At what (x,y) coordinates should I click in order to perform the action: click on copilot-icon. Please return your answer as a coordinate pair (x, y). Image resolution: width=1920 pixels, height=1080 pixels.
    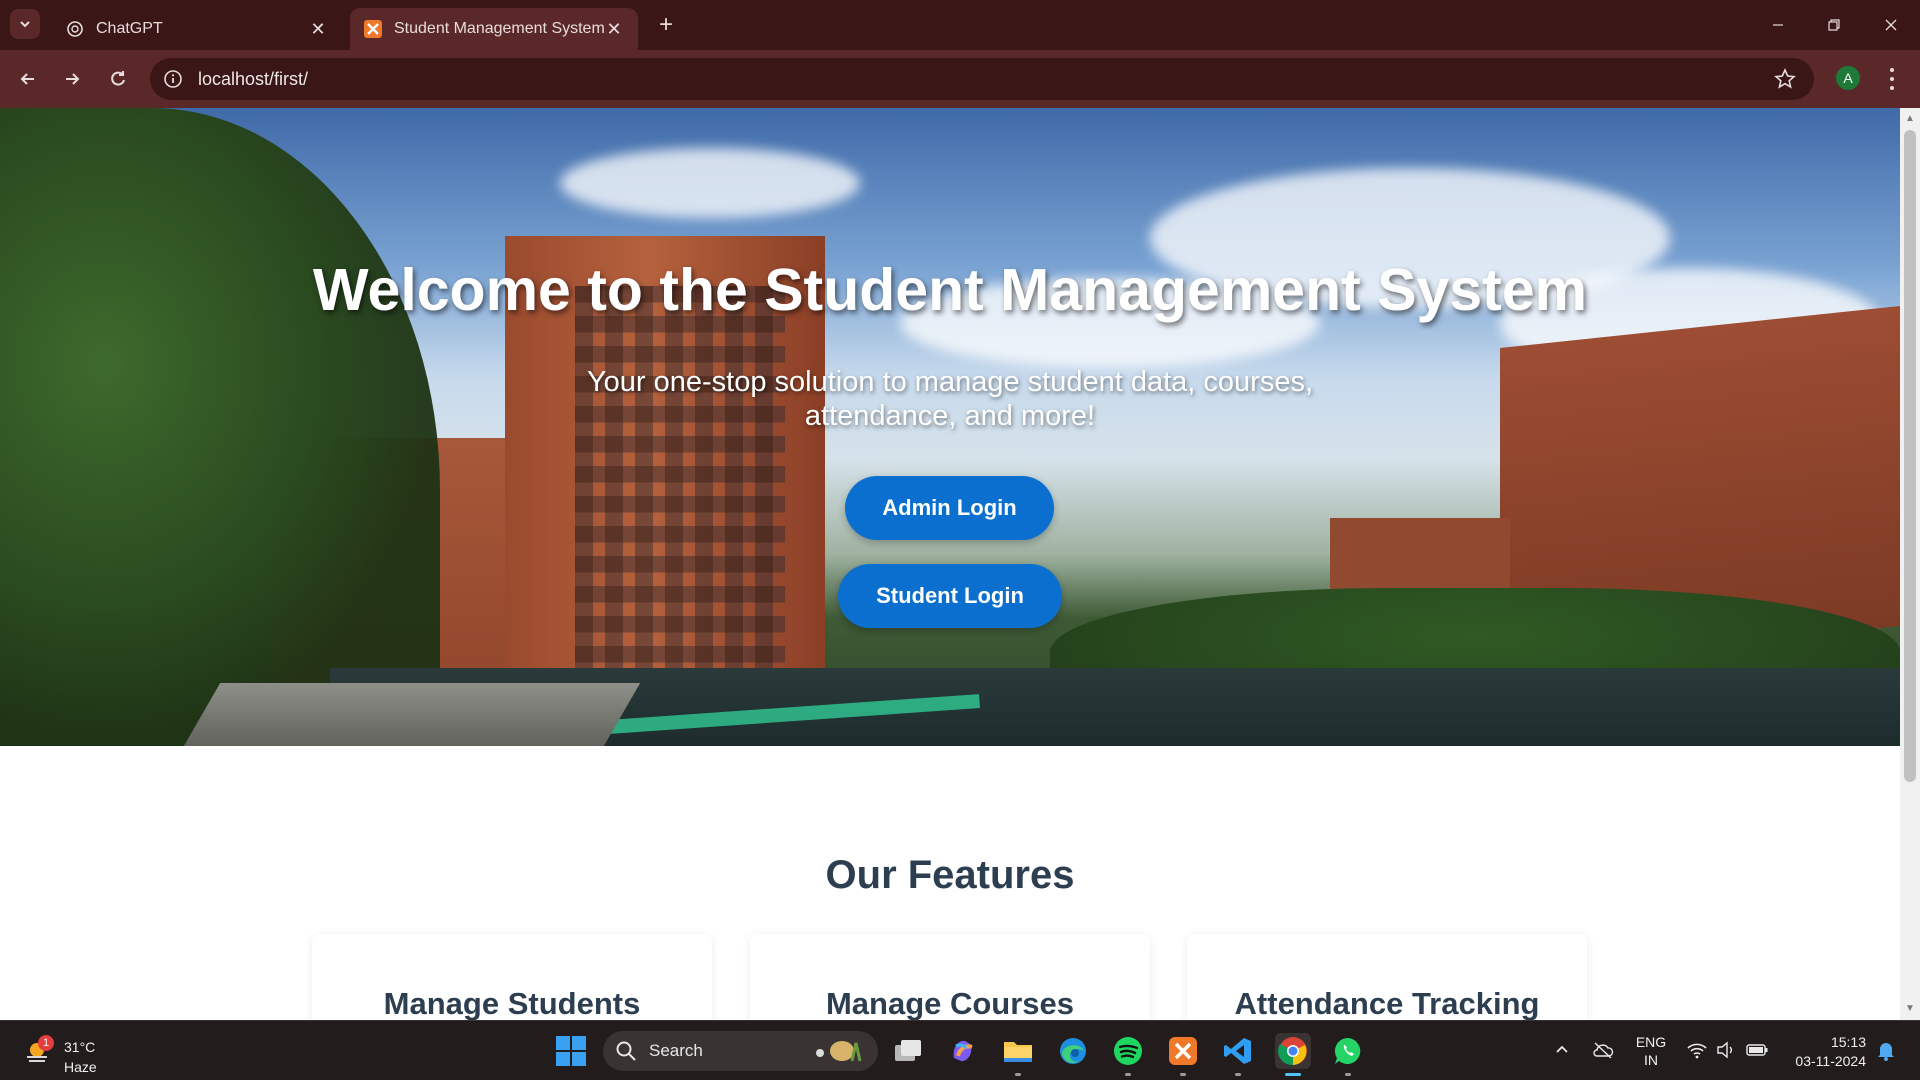
    Looking at the image, I should click on (963, 1051).